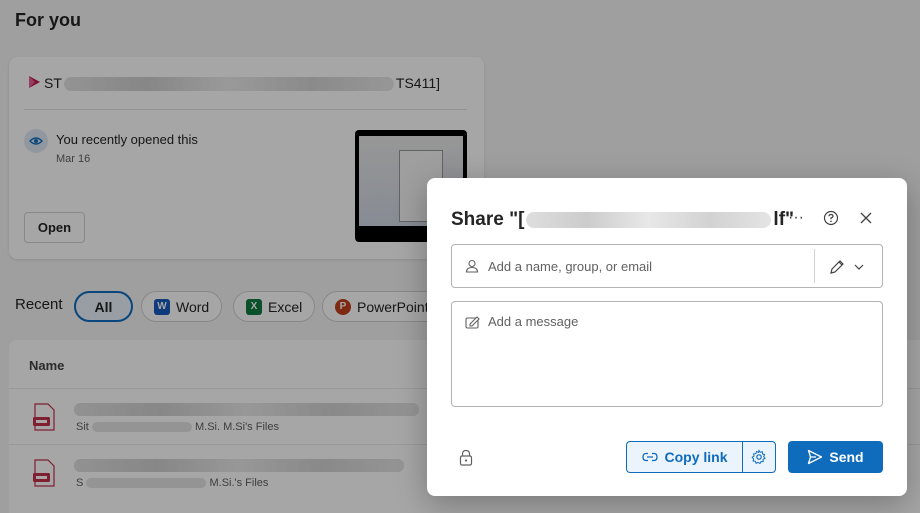 This screenshot has height=513, width=920. Describe the element at coordinates (850, 267) in the screenshot. I see `permission-dropdown` at that location.